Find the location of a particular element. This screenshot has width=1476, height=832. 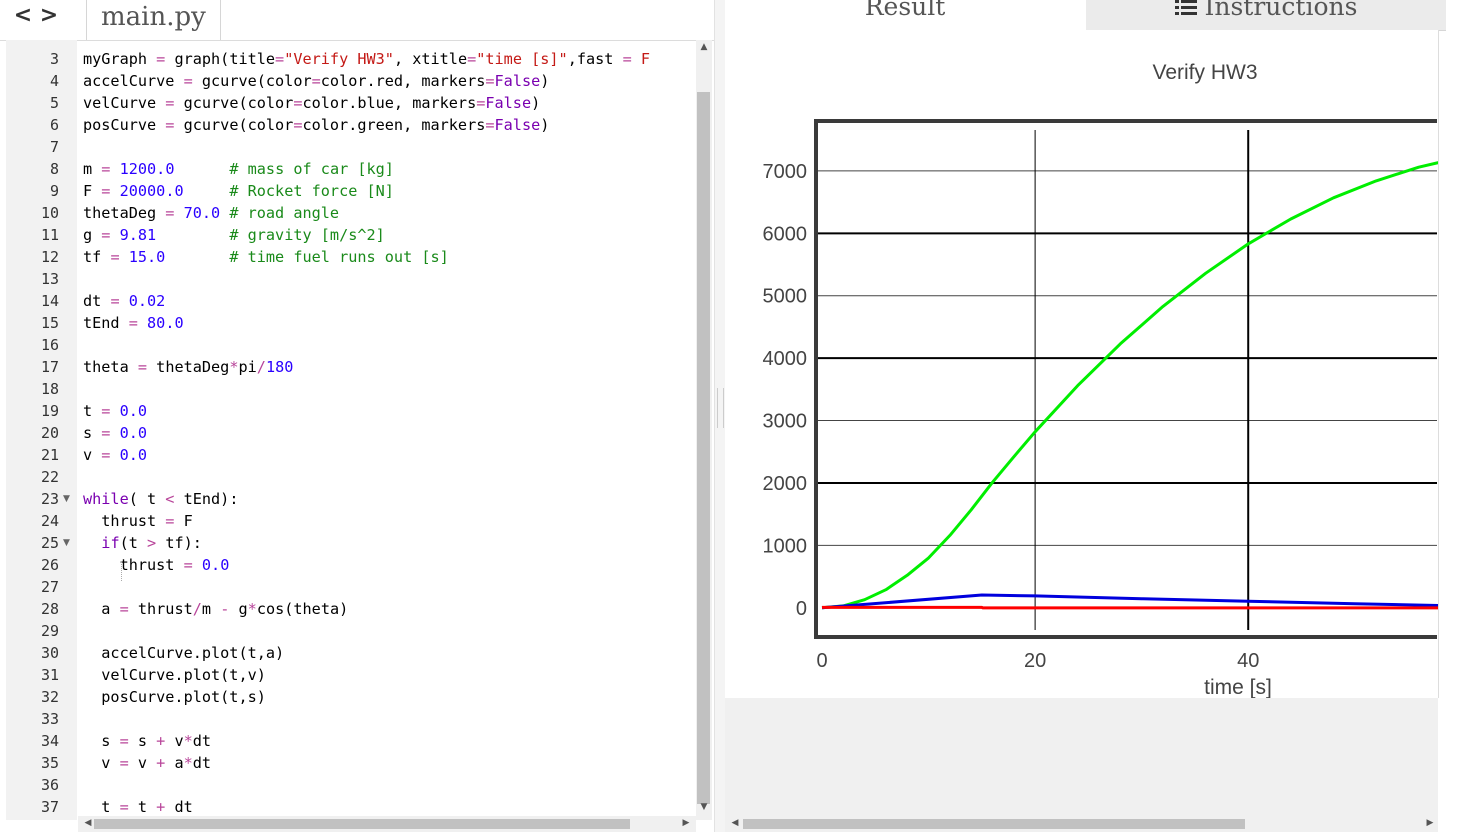

code-line: a = thrust/m - g*cos(theta) is located at coordinates (215, 609).